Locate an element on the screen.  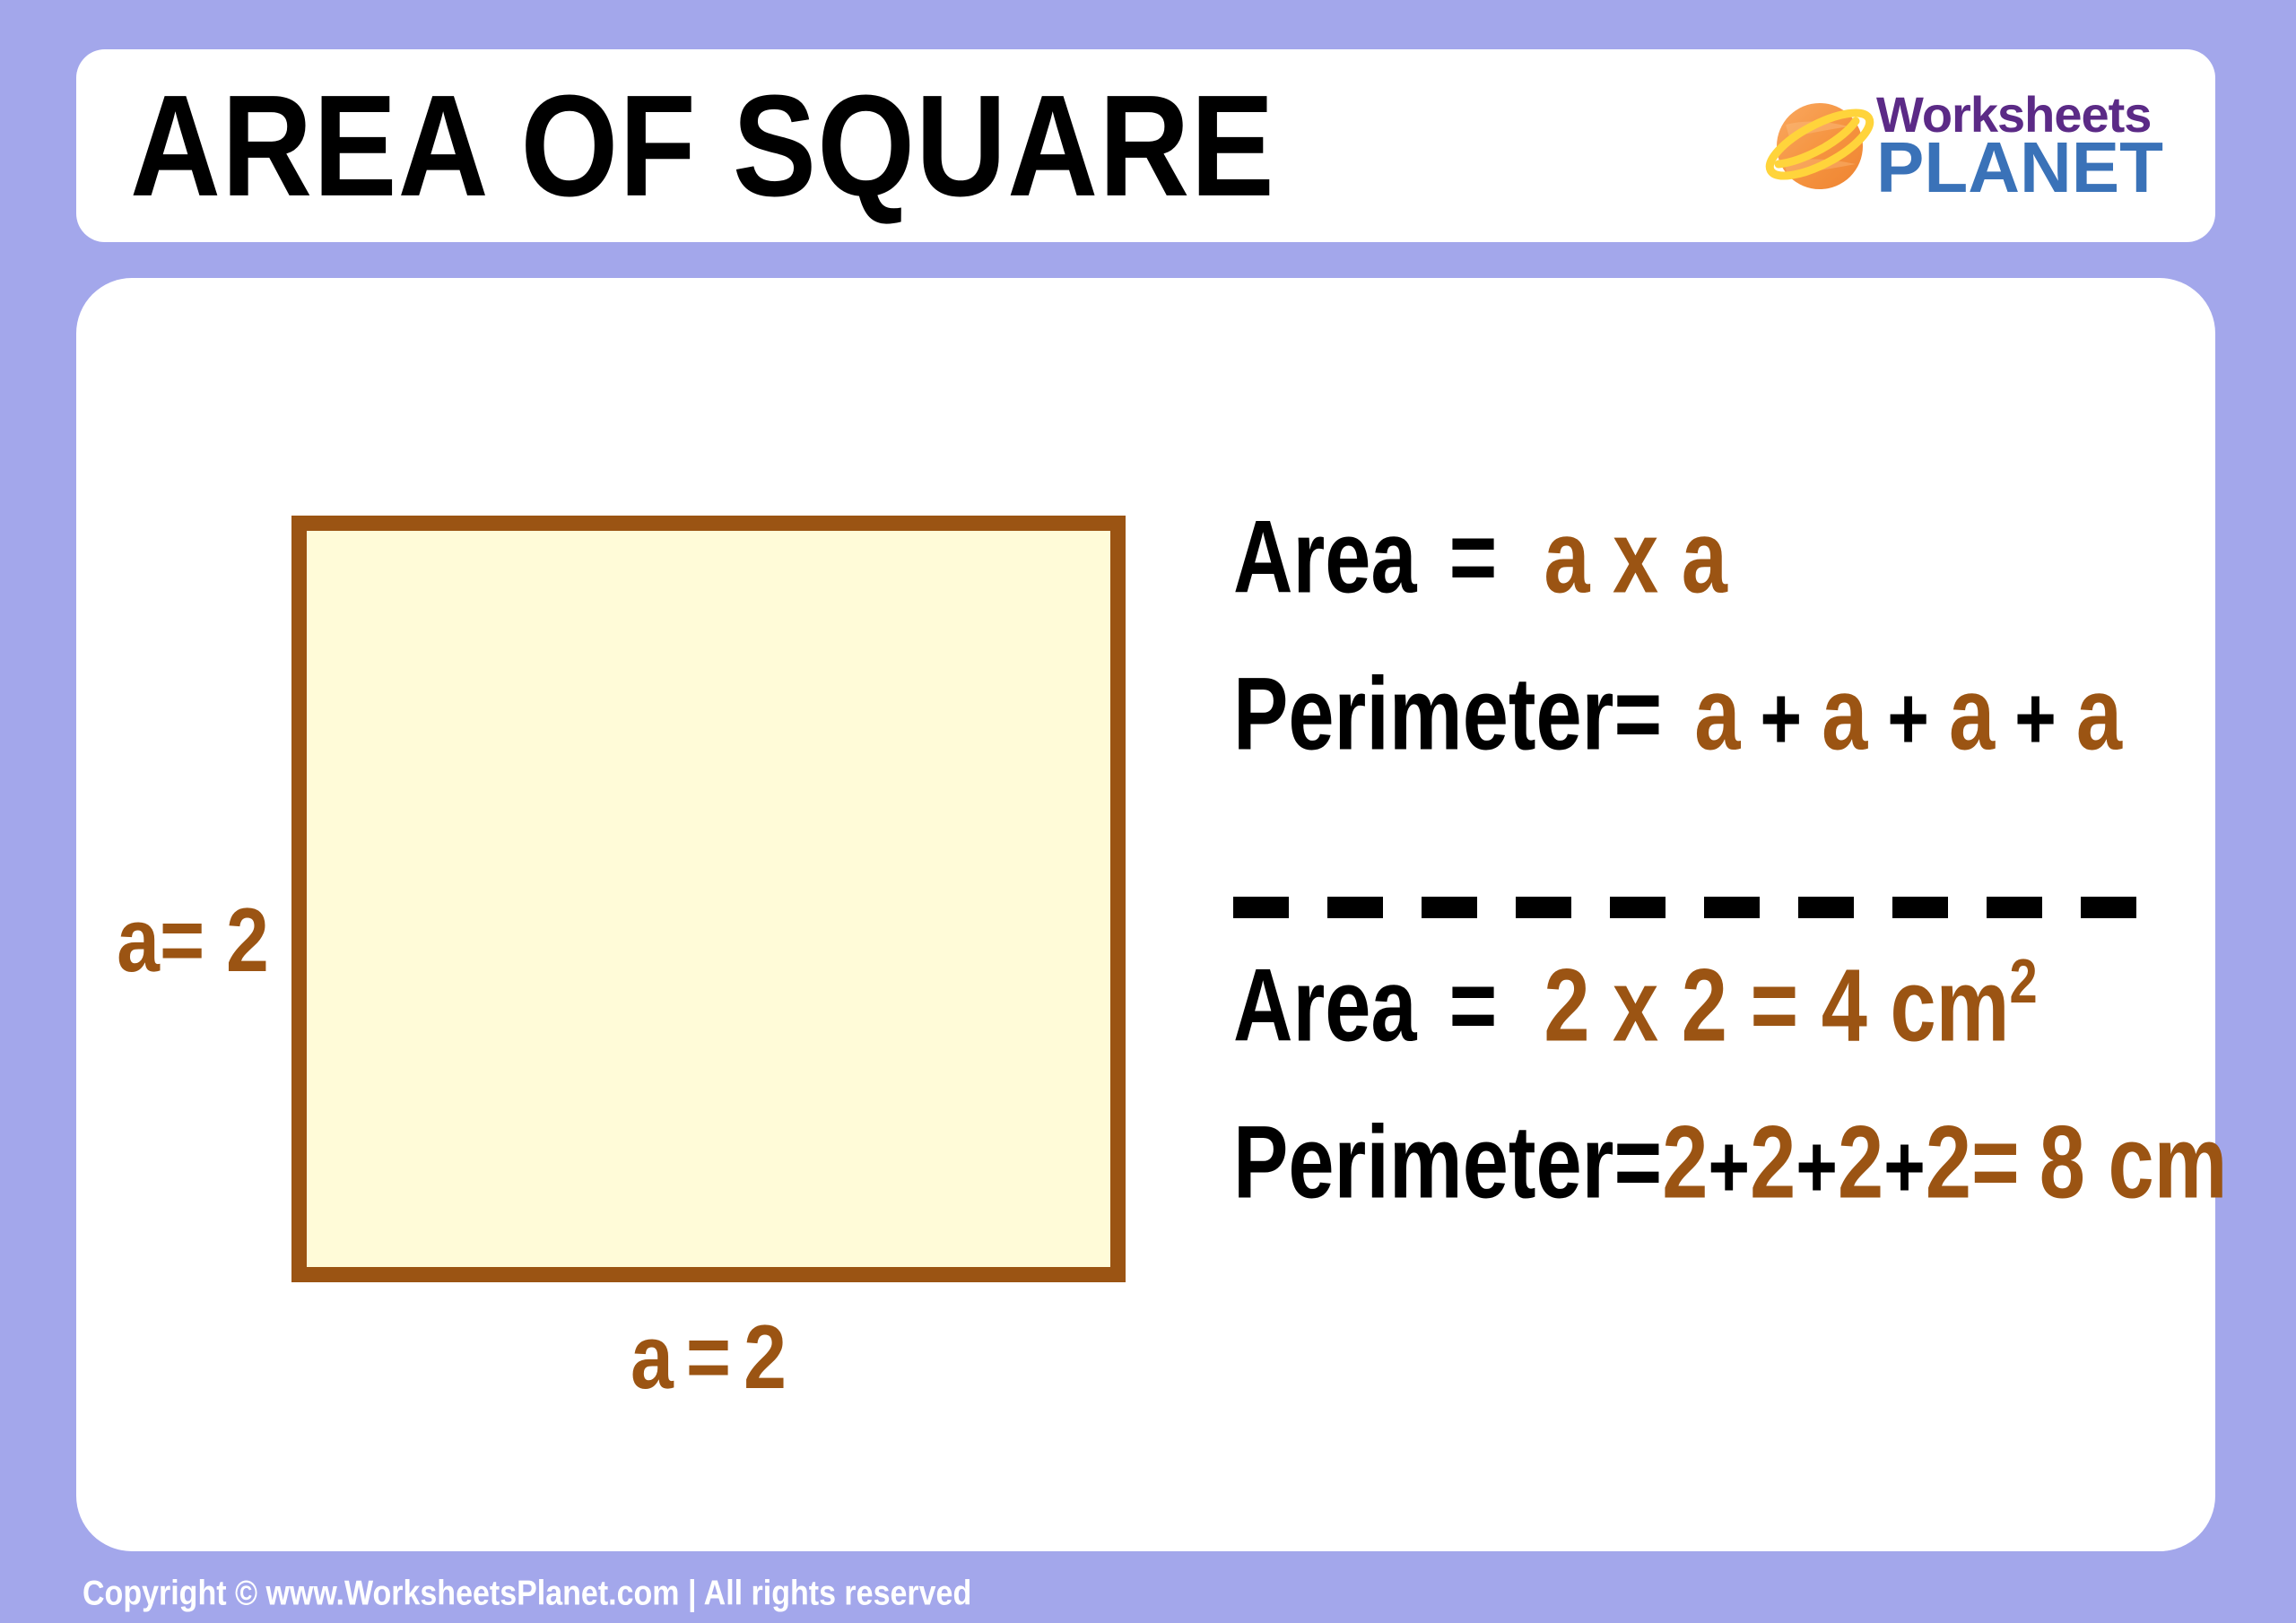
formula-perimeter-worked-op2: + is located at coordinates (1817, 1166).